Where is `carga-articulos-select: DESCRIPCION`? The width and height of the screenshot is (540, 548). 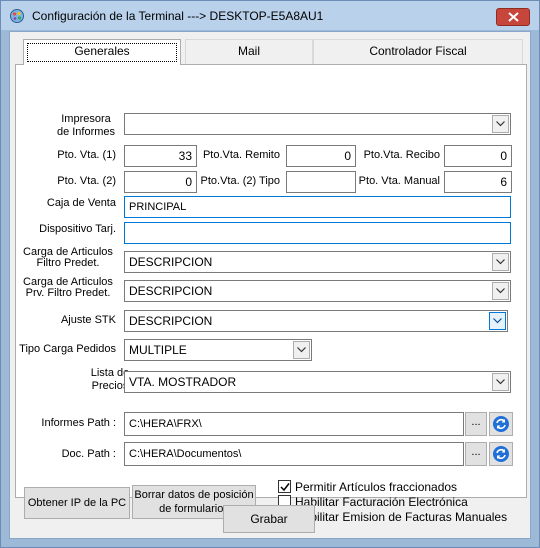 carga-articulos-select: DESCRIPCION is located at coordinates (317, 262).